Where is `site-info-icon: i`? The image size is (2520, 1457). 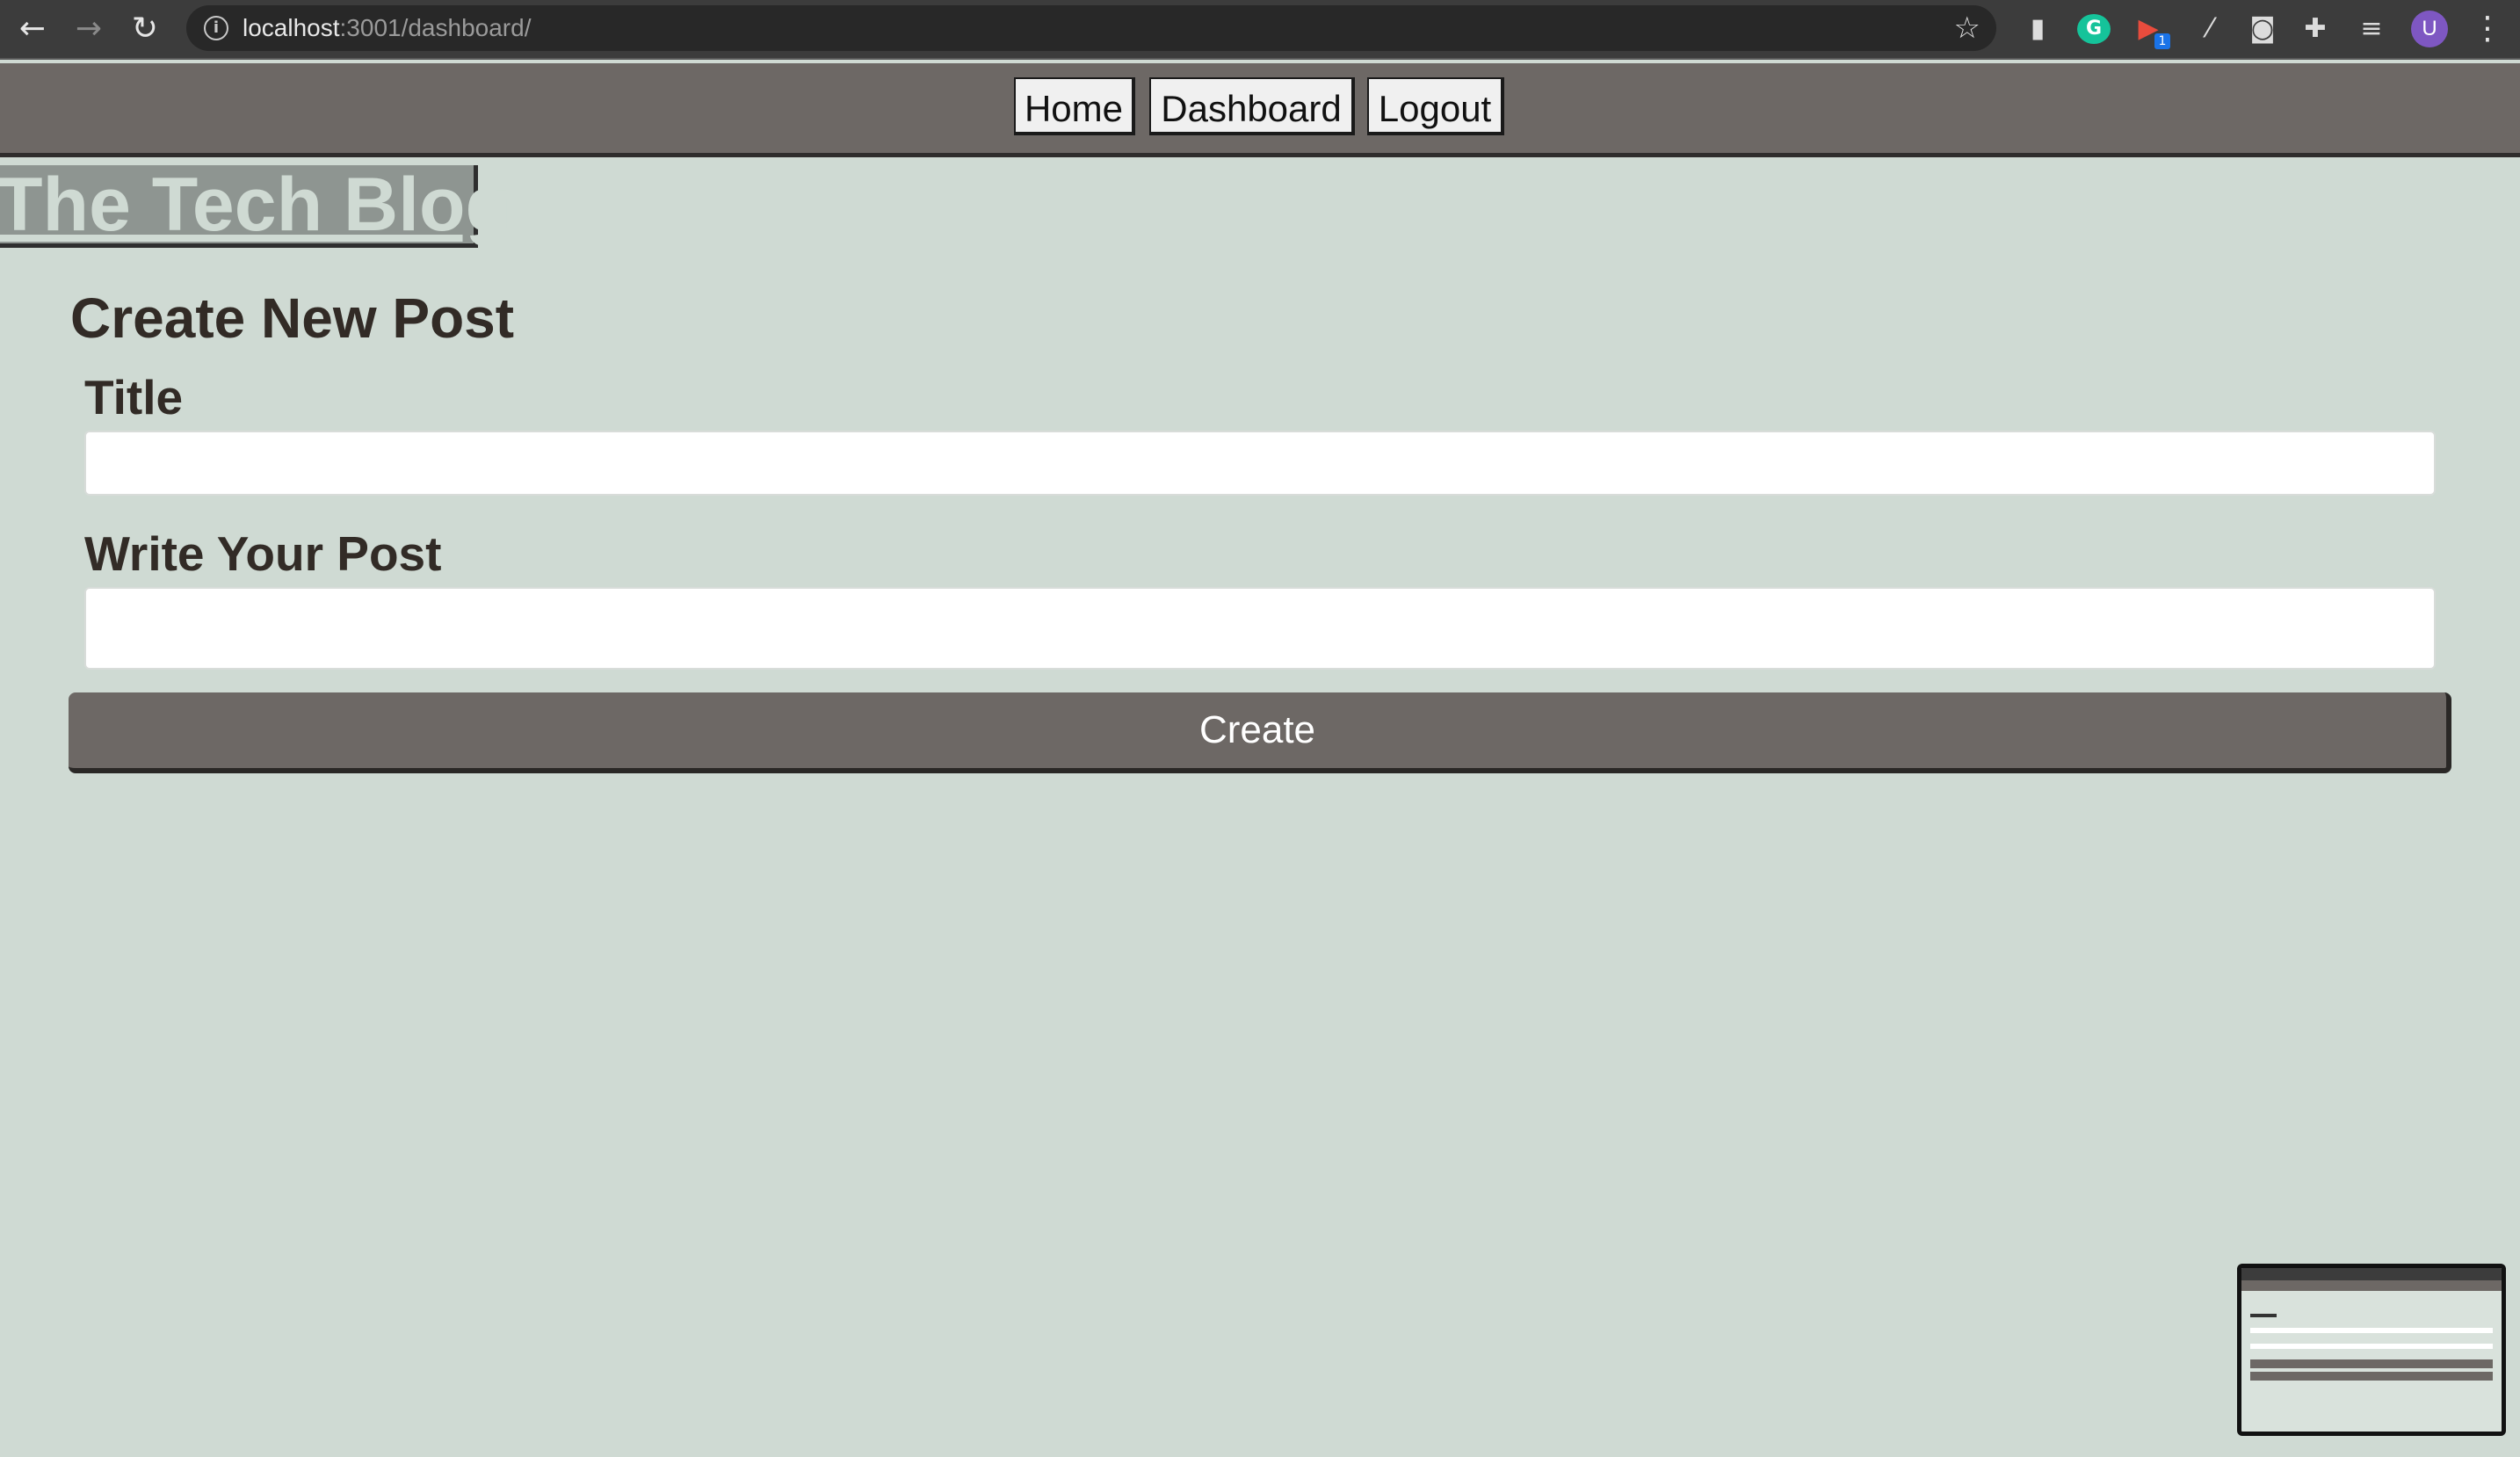 site-info-icon: i is located at coordinates (216, 28).